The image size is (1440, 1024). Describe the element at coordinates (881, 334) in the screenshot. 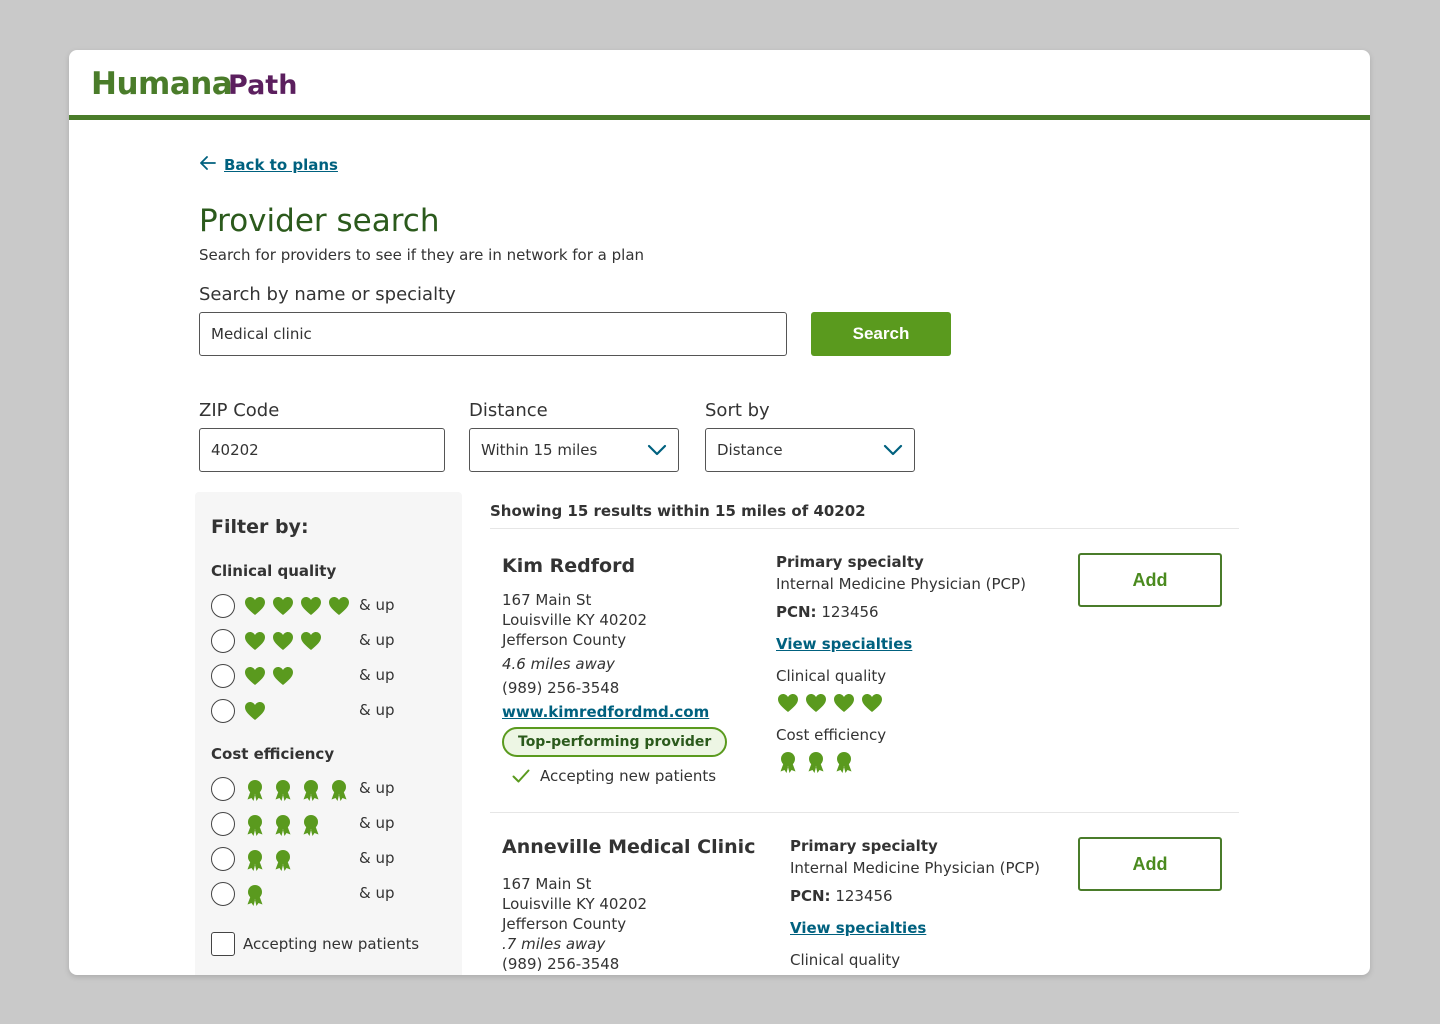

I see `search-button: Search` at that location.